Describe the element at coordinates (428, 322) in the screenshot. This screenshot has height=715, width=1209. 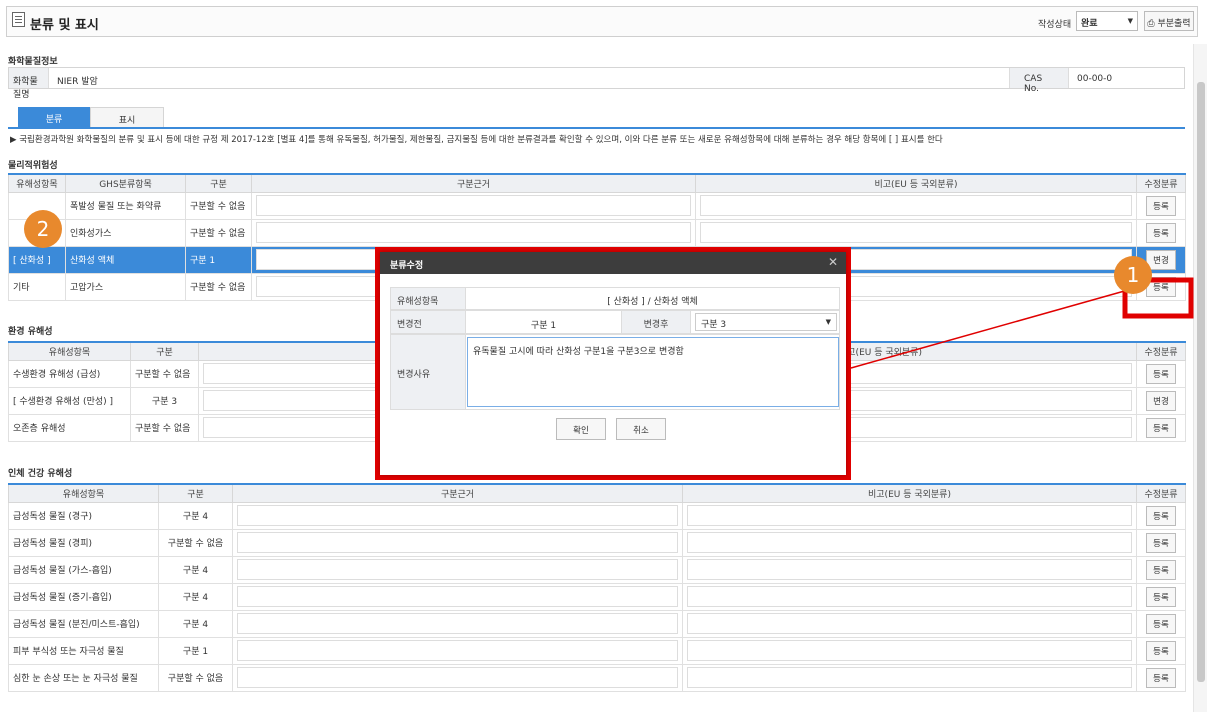
I see `before-label: 변경전` at that location.